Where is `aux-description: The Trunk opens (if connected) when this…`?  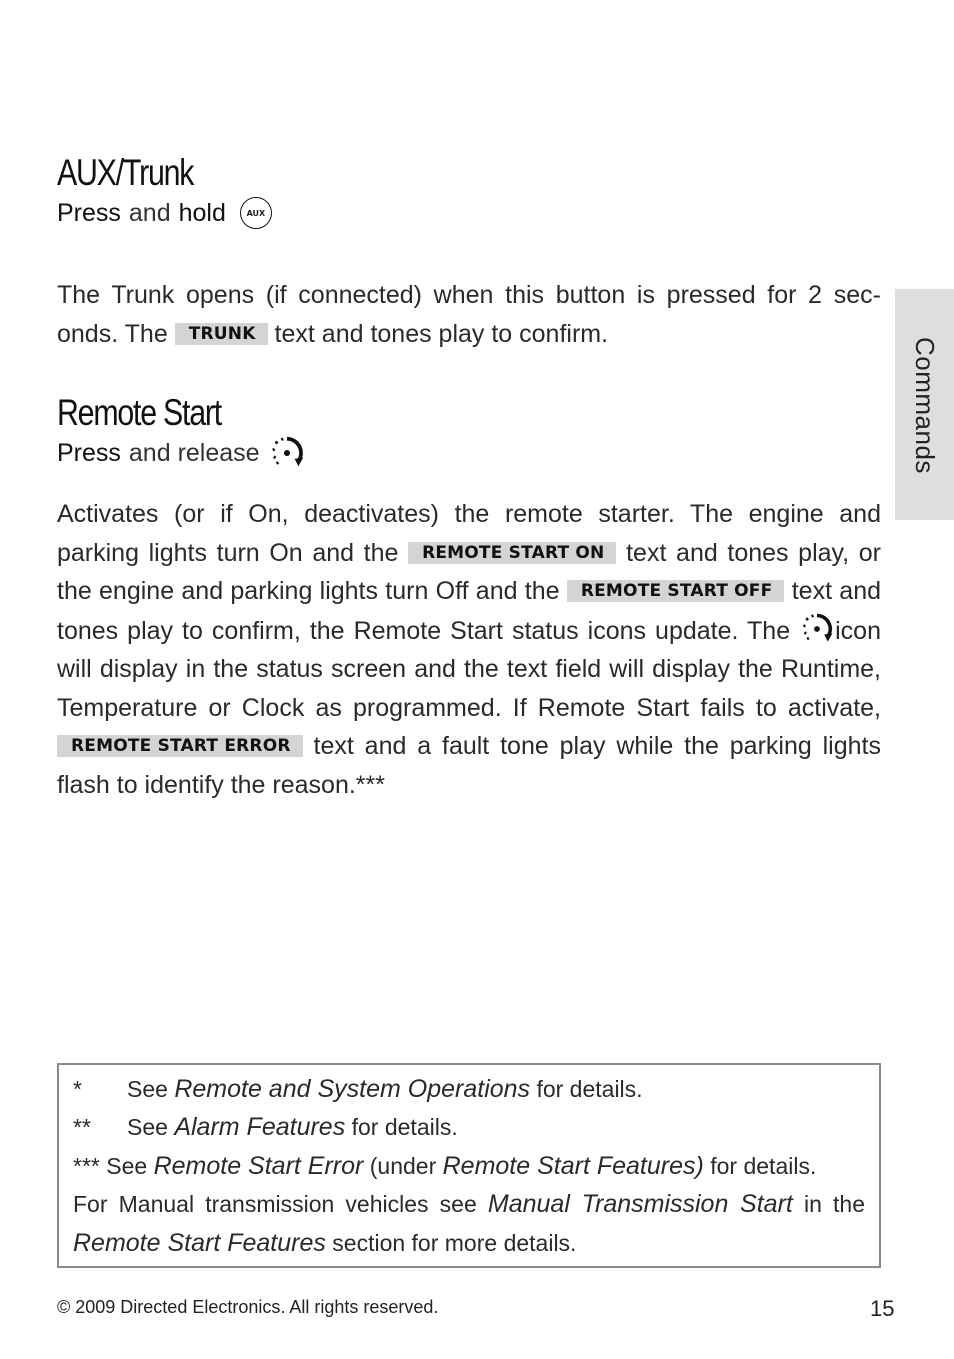 aux-description: The Trunk opens (if connected) when this… is located at coordinates (469, 314).